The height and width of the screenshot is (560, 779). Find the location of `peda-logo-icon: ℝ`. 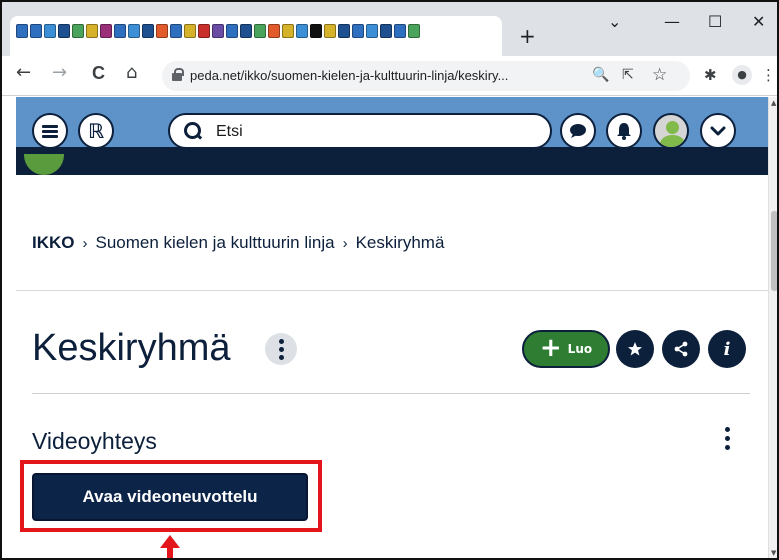

peda-logo-icon: ℝ is located at coordinates (96, 131).